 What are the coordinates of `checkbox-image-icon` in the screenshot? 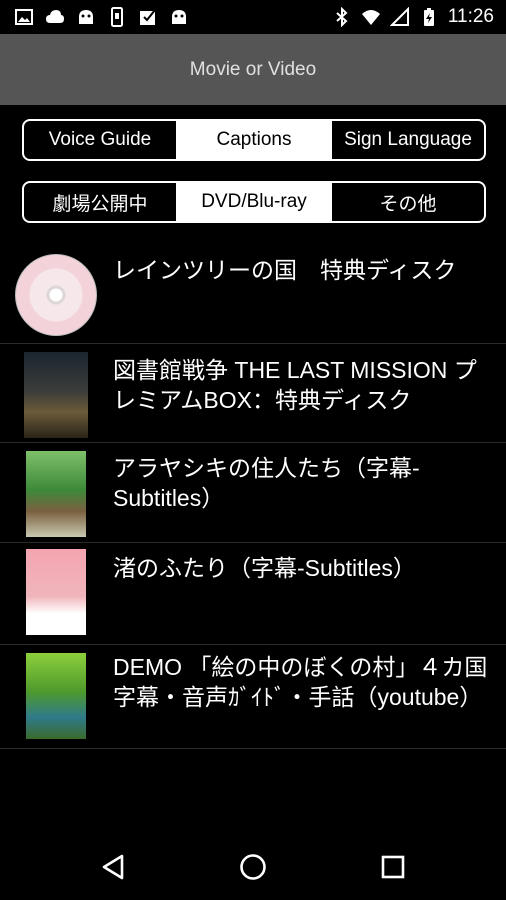 It's located at (148, 17).